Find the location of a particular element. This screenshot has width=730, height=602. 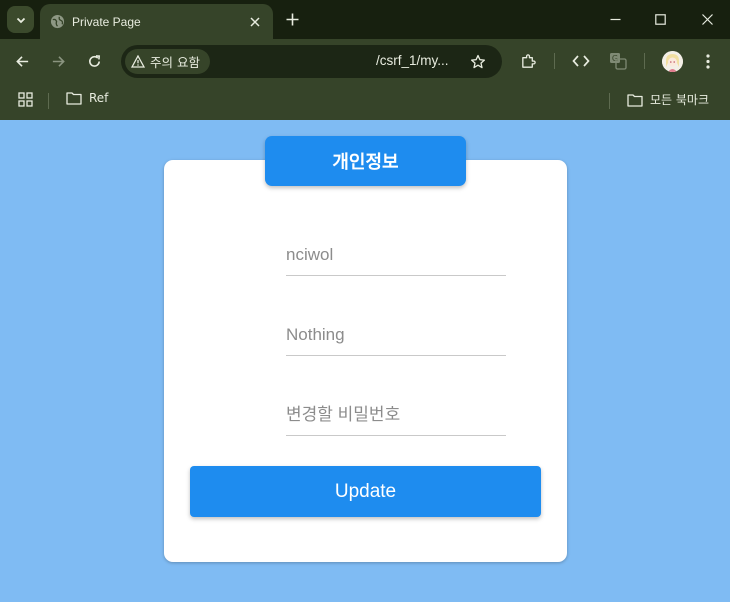

more-menu-icon is located at coordinates (708, 61).